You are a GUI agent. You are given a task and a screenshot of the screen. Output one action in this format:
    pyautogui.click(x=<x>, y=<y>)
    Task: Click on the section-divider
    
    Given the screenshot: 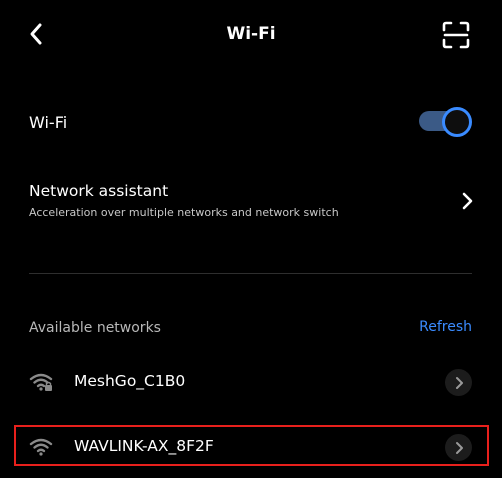 What is the action you would take?
    pyautogui.click(x=250, y=273)
    